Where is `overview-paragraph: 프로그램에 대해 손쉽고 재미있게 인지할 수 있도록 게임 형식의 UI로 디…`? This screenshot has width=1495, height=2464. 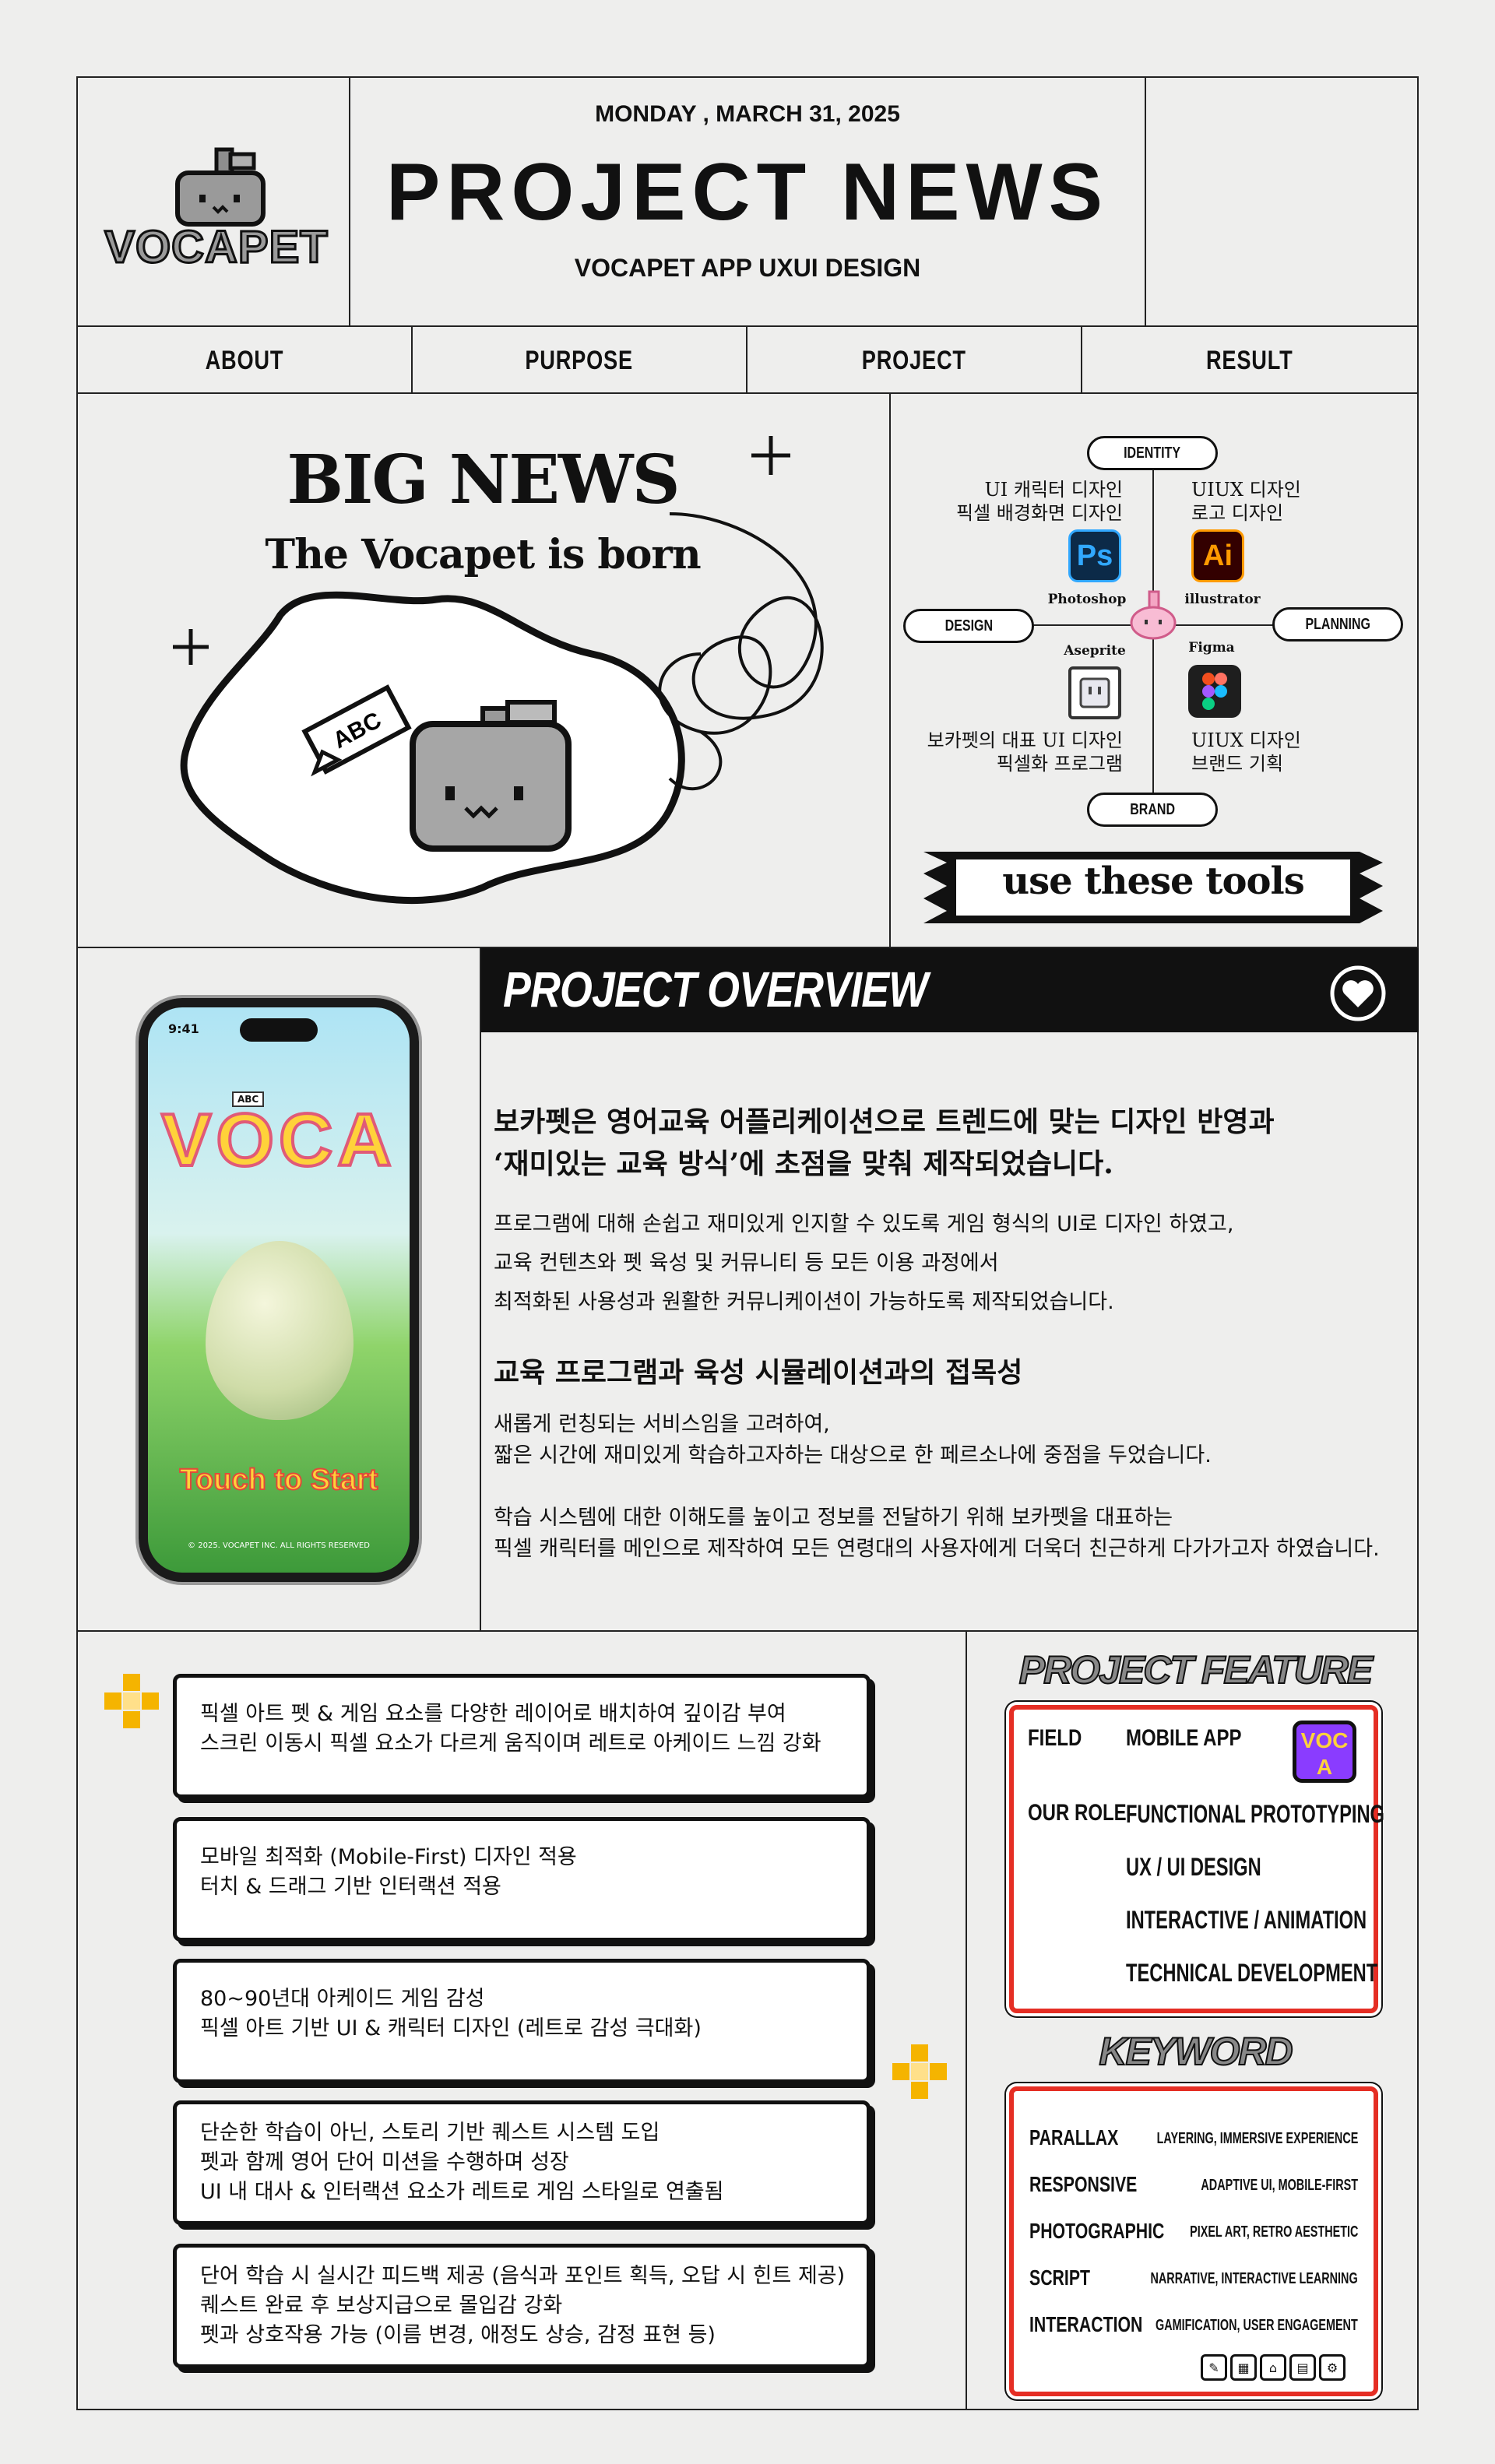 overview-paragraph: 프로그램에 대해 손쉽고 재미있게 인지할 수 있도록 게임 형식의 UI로 디… is located at coordinates (864, 1263).